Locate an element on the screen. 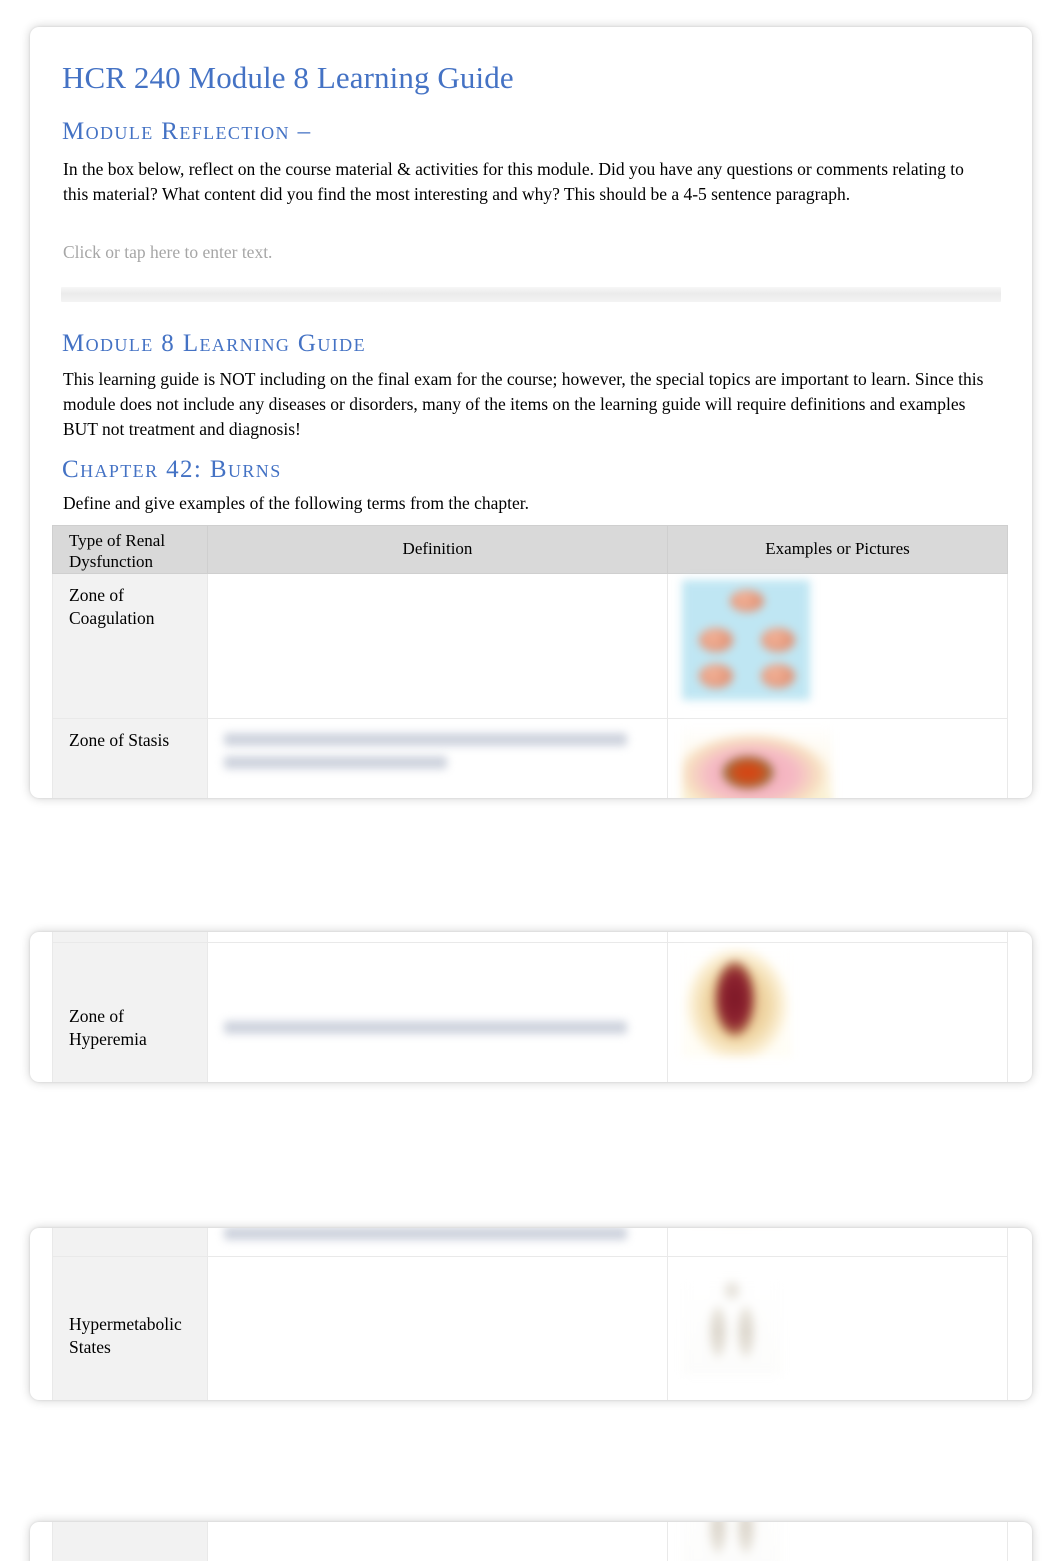 The height and width of the screenshot is (1561, 1062). example-cell-zone-of-hyperemia-continued is located at coordinates (837, 1242).